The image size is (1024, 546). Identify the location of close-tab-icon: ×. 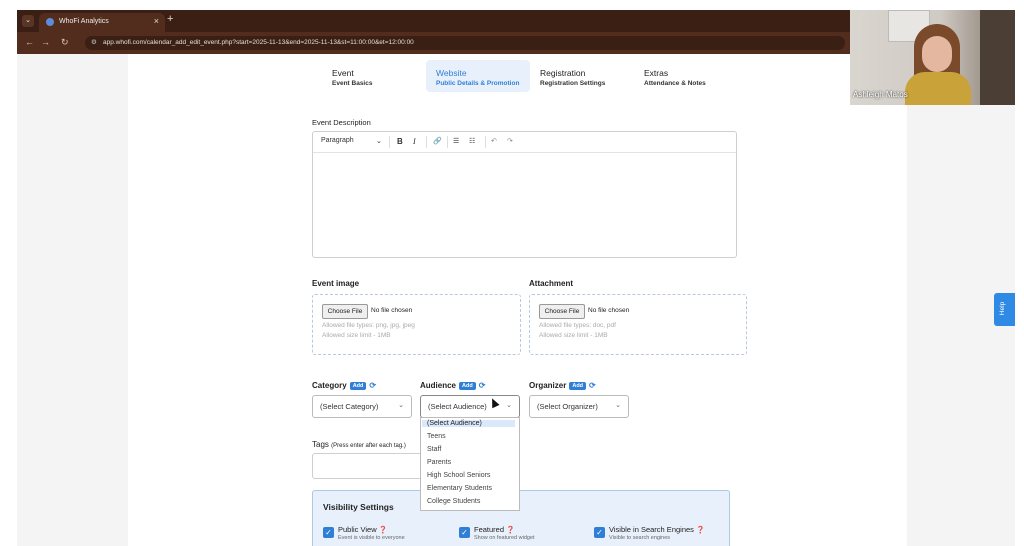
(156, 21).